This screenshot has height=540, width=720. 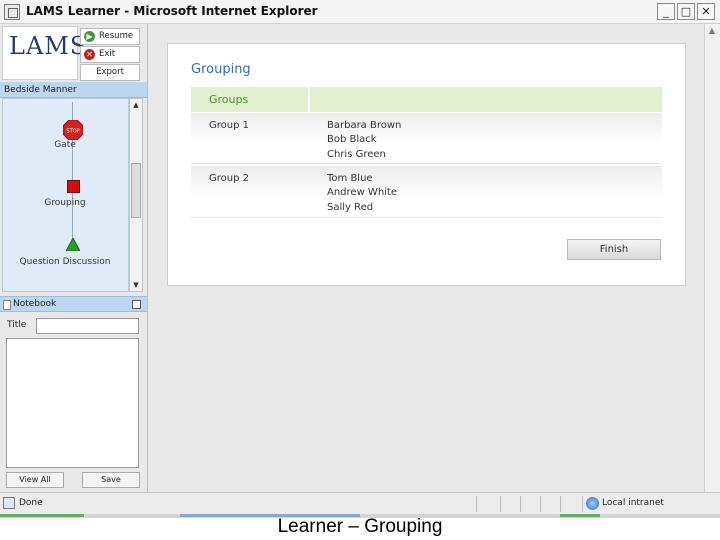 What do you see at coordinates (111, 480) in the screenshot?
I see `save-button: Save` at bounding box center [111, 480].